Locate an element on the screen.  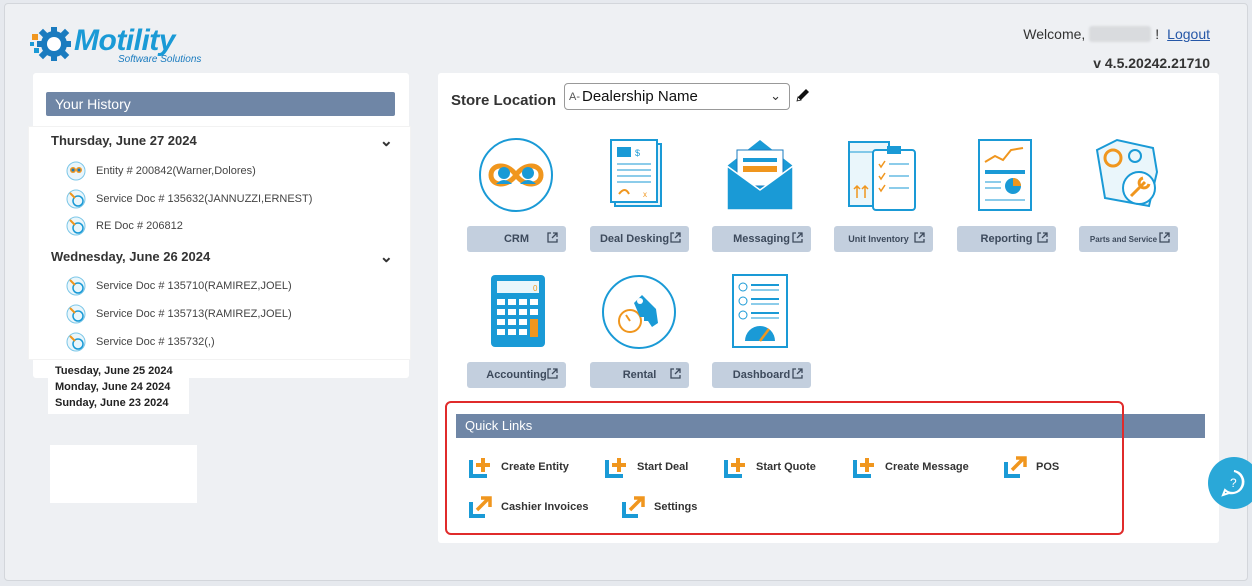
history-item-label: Service Doc # 135713(RAMIREZ,JOEL) is located at coordinates (194, 314).